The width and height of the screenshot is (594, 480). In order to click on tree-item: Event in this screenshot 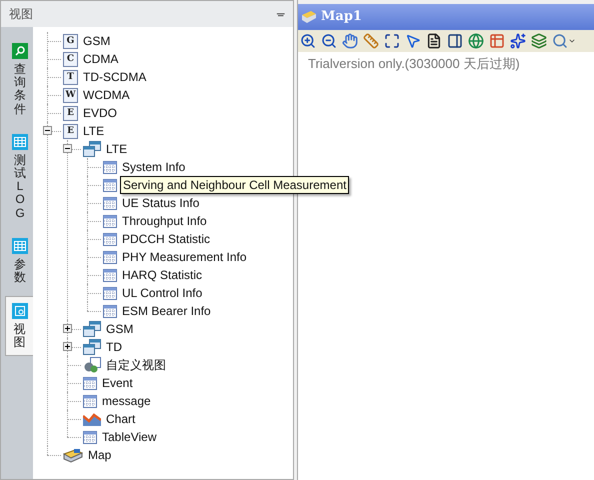, I will do `click(117, 383)`.